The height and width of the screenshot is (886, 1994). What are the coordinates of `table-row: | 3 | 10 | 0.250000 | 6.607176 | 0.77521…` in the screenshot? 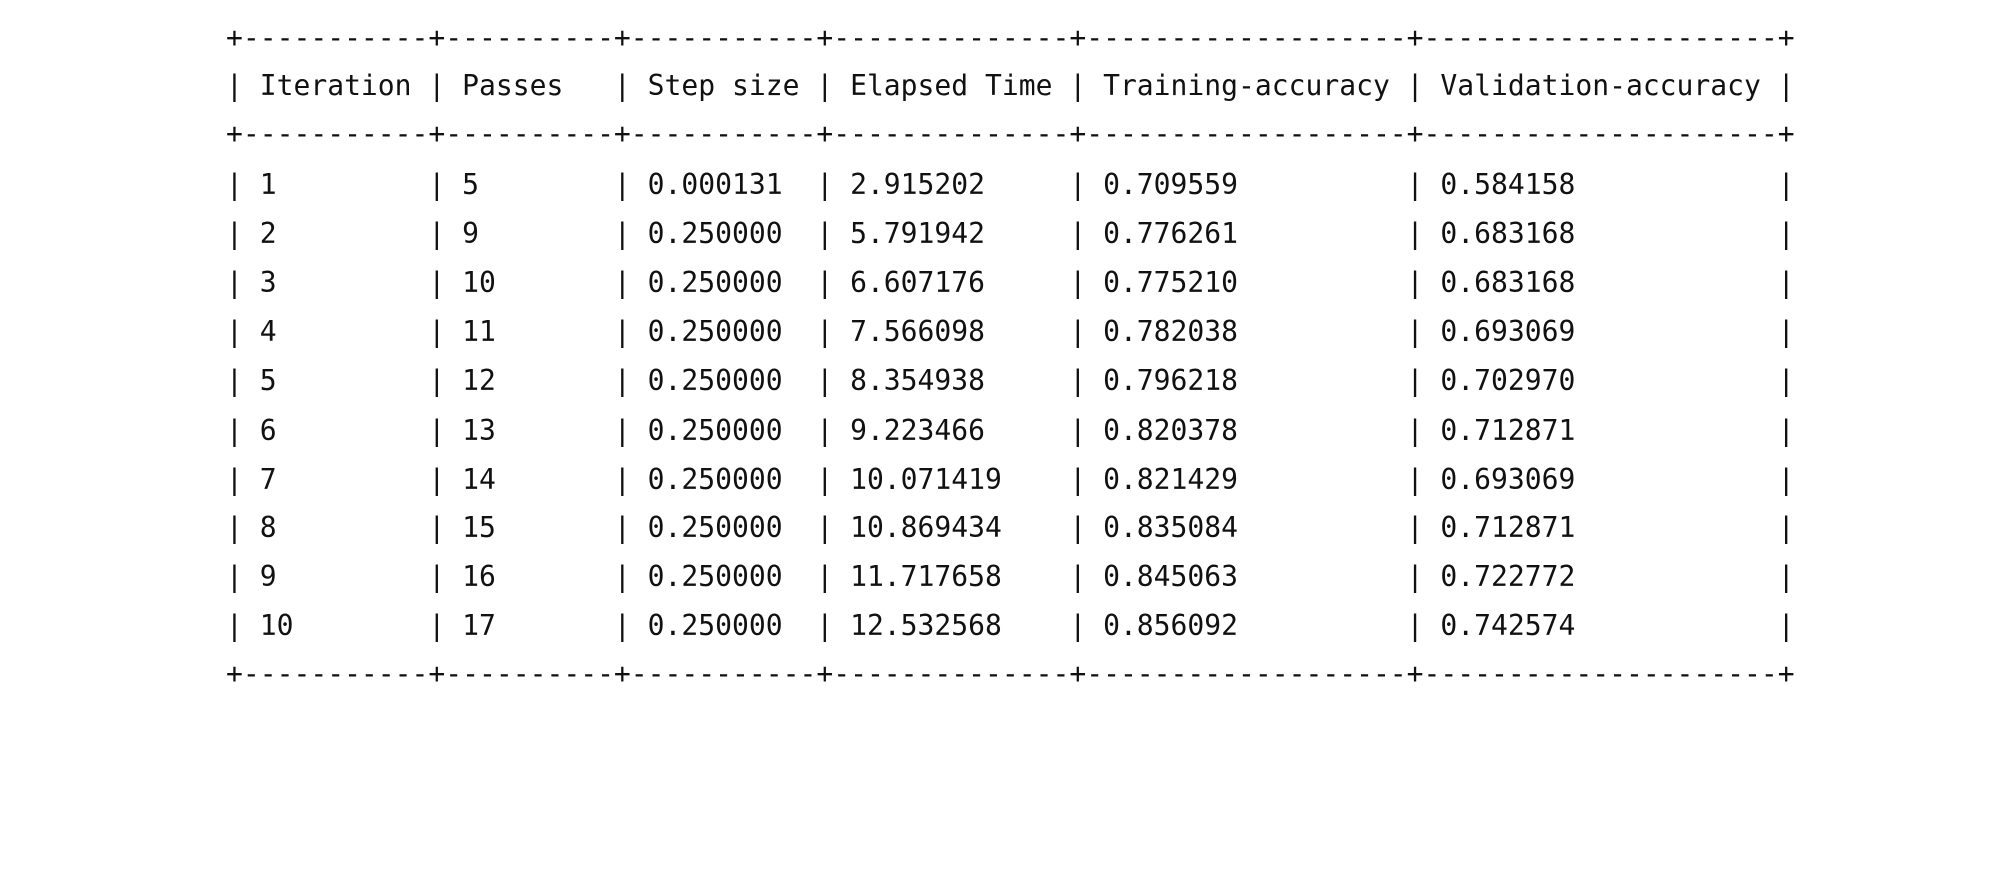 It's located at (1010, 282).